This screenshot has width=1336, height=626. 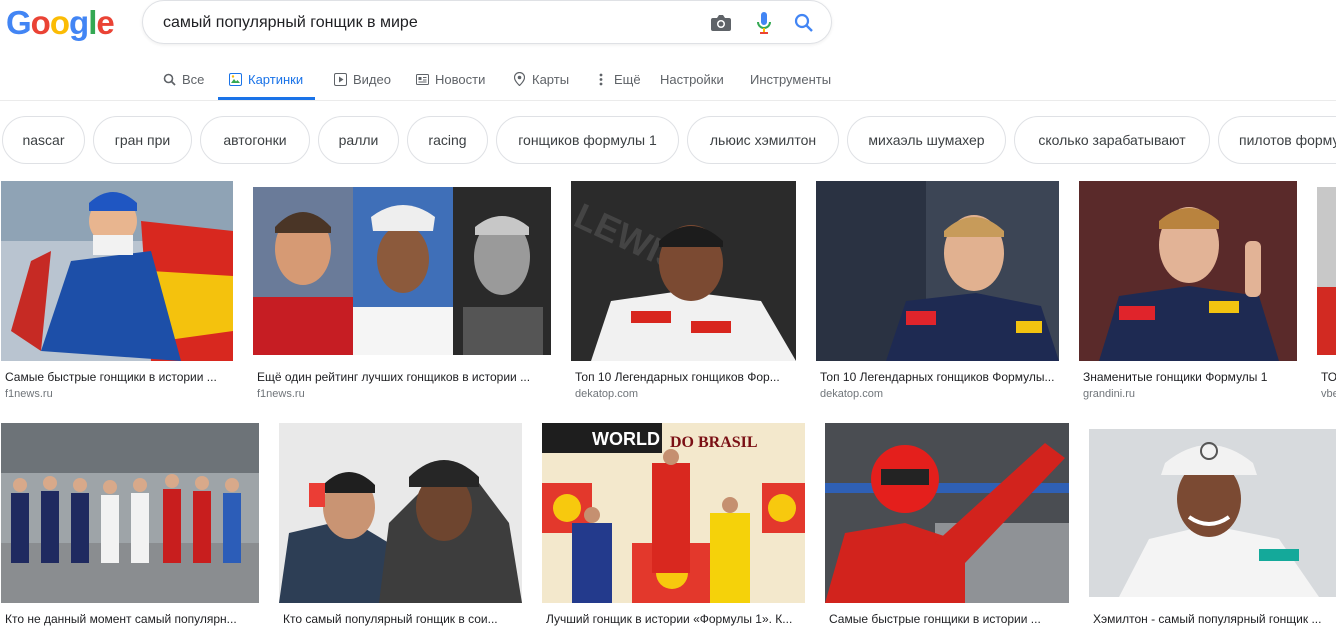 I want to click on tab-all: Все, so click(x=183, y=79).